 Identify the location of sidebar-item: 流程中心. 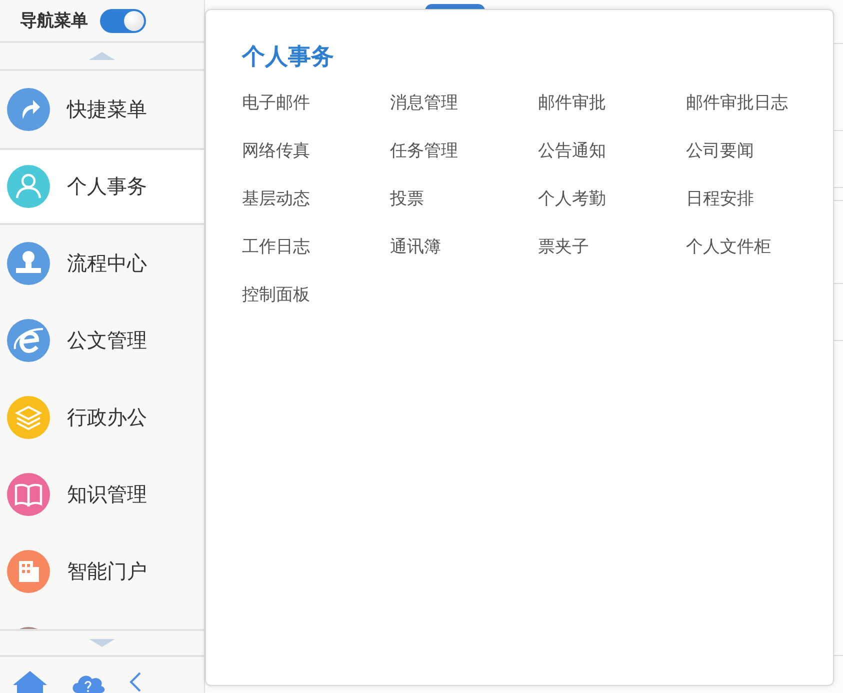
(102, 263).